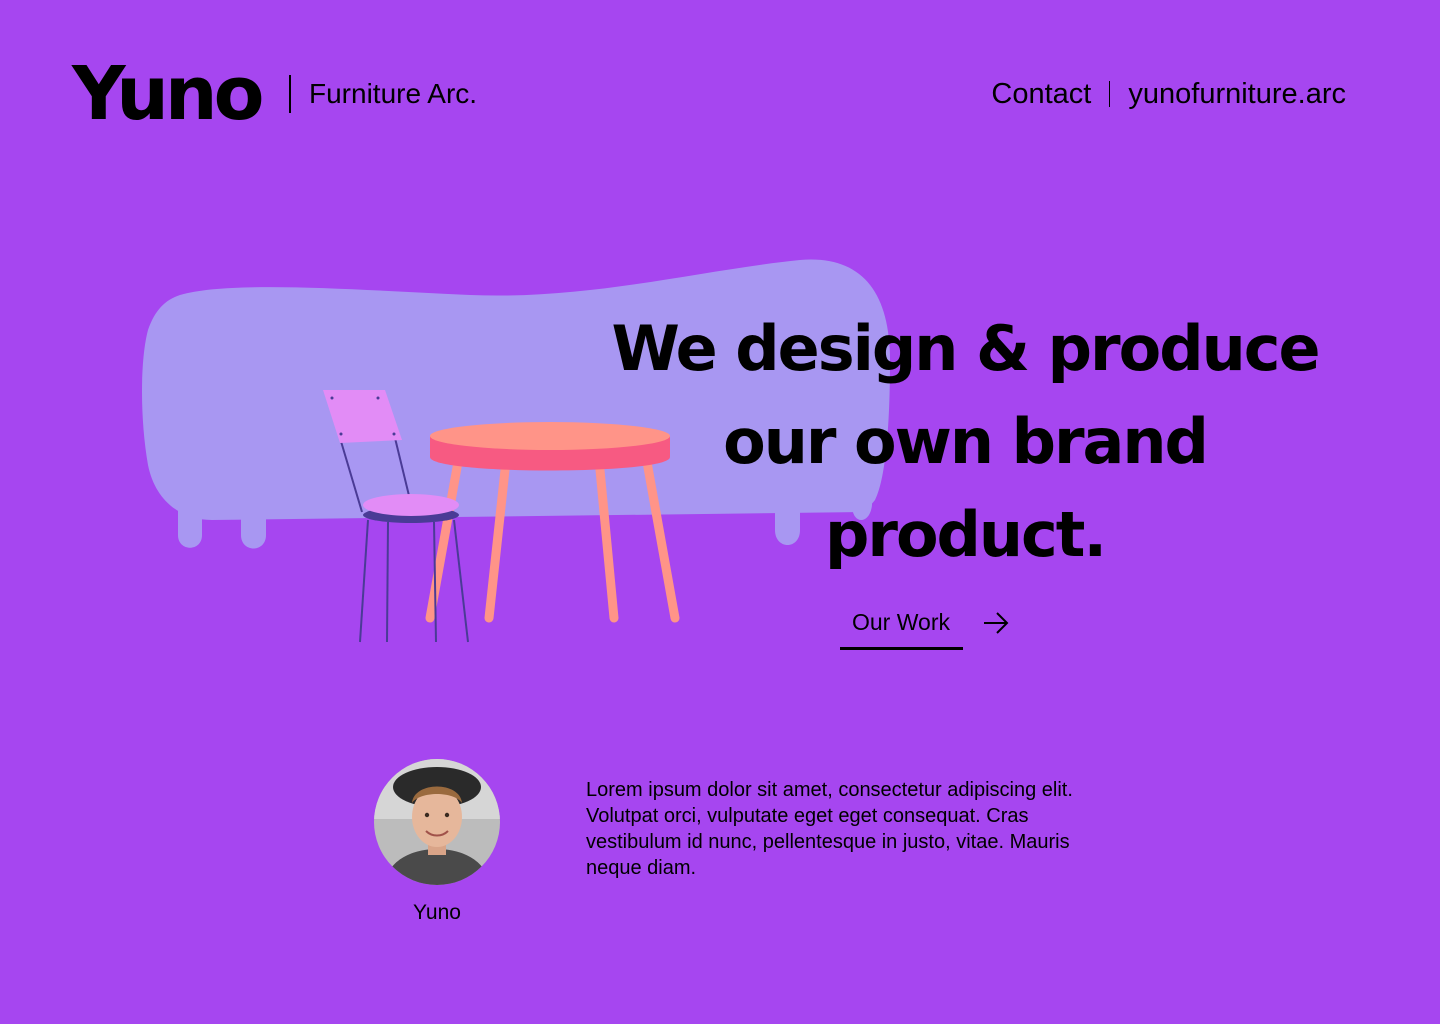 The height and width of the screenshot is (1024, 1440). I want to click on nav-divider, so click(1110, 94).